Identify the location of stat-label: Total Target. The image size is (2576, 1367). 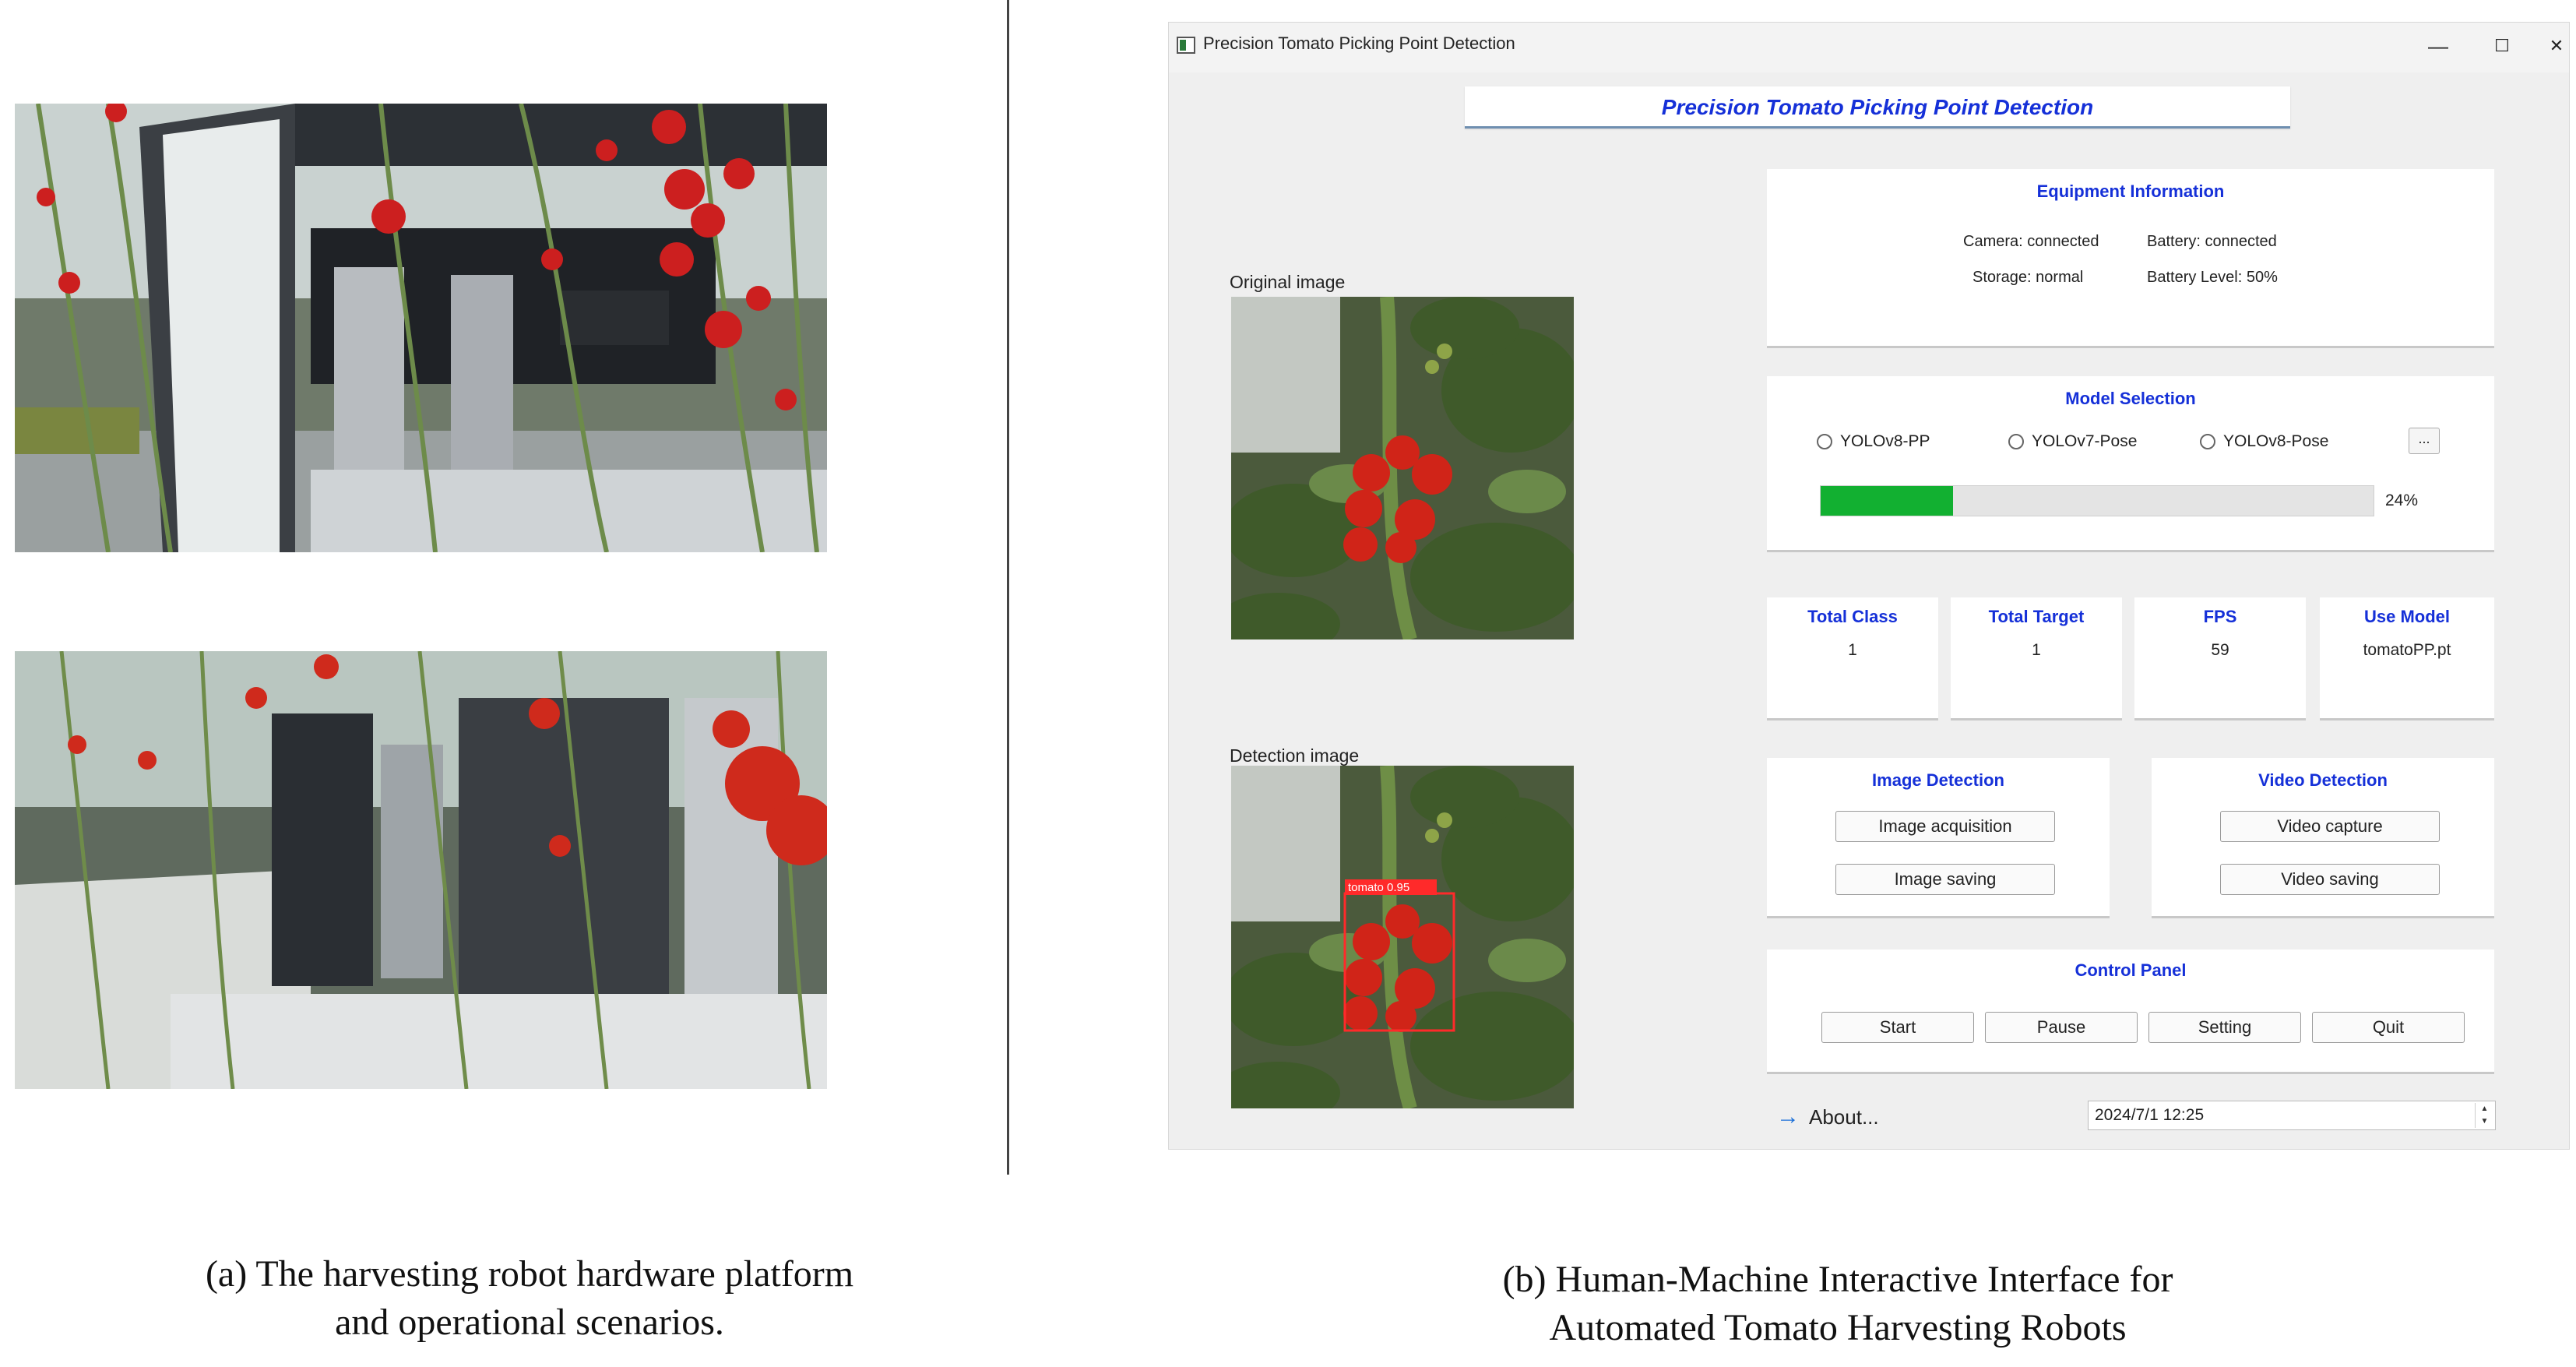
(2036, 616).